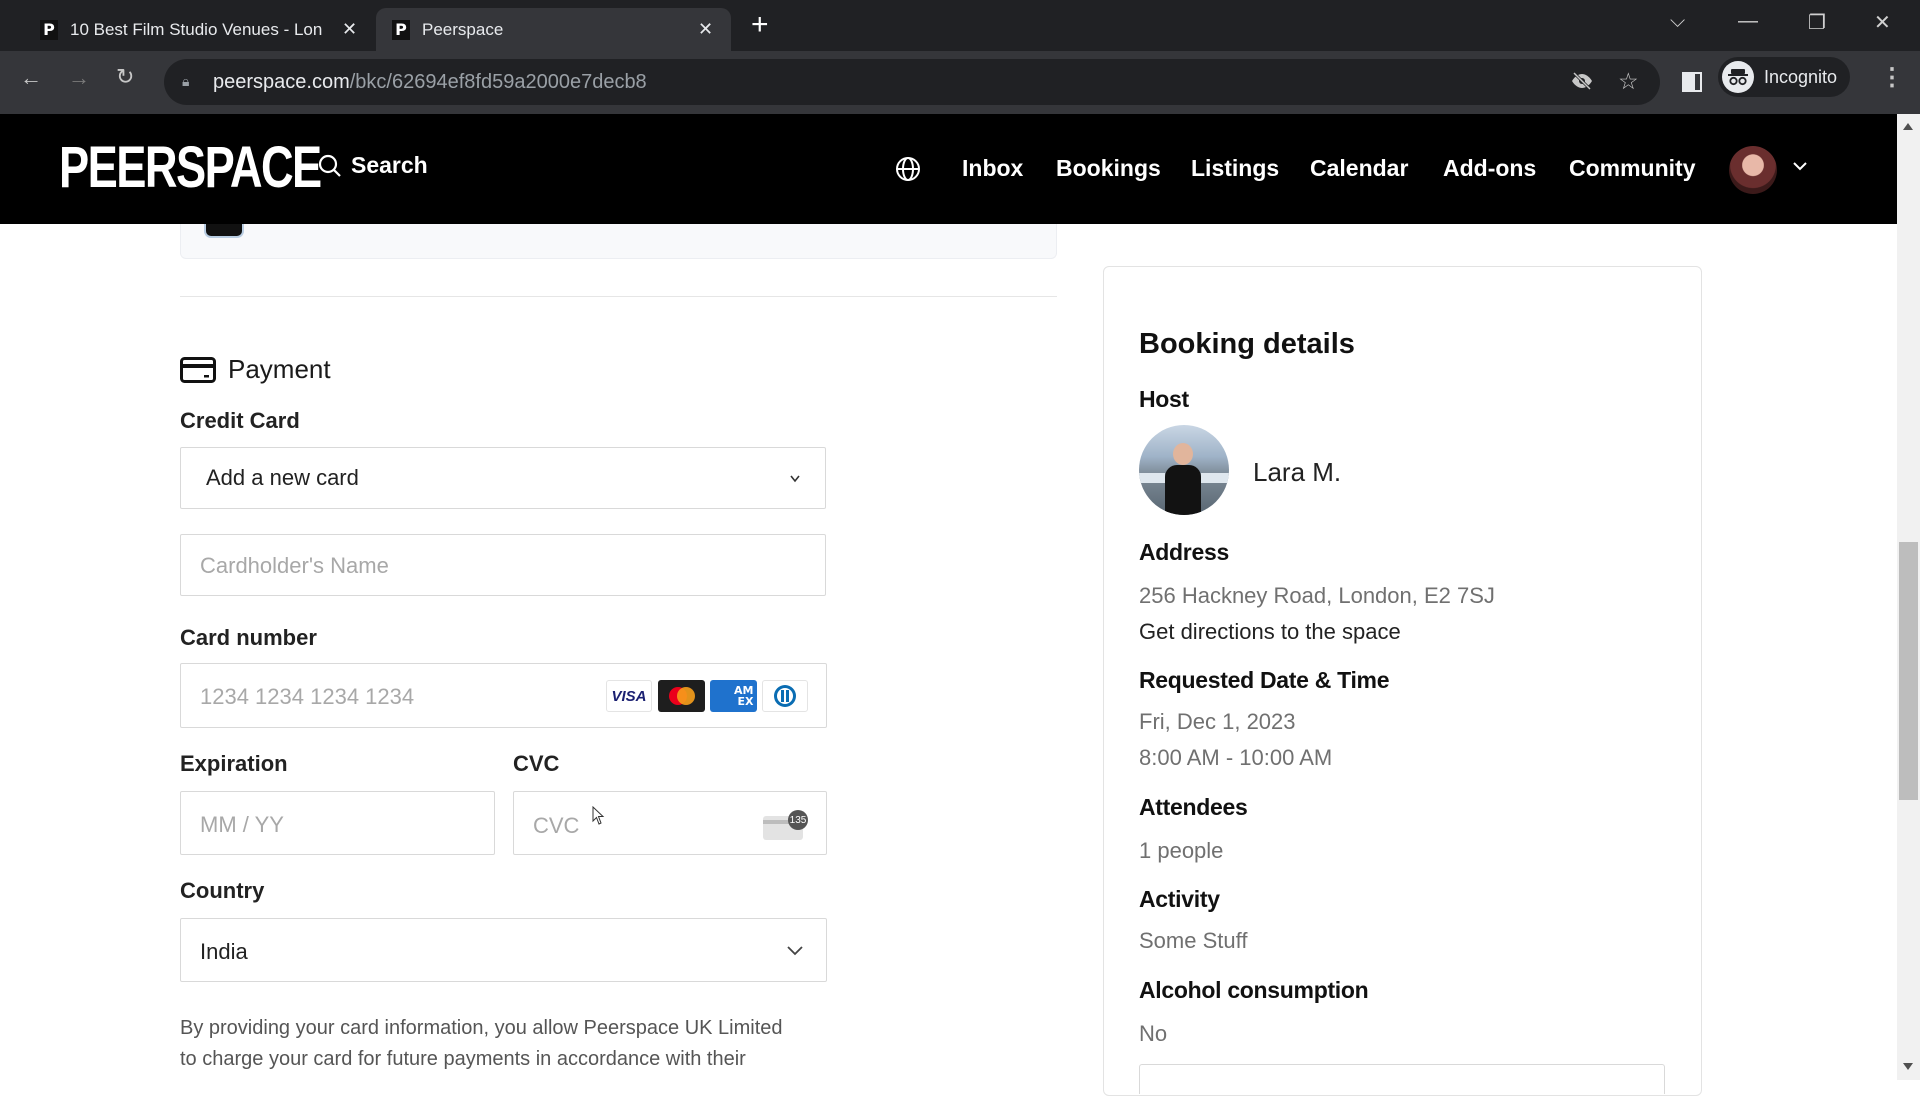 The width and height of the screenshot is (1920, 1096). I want to click on eye-off-icon, so click(1582, 83).